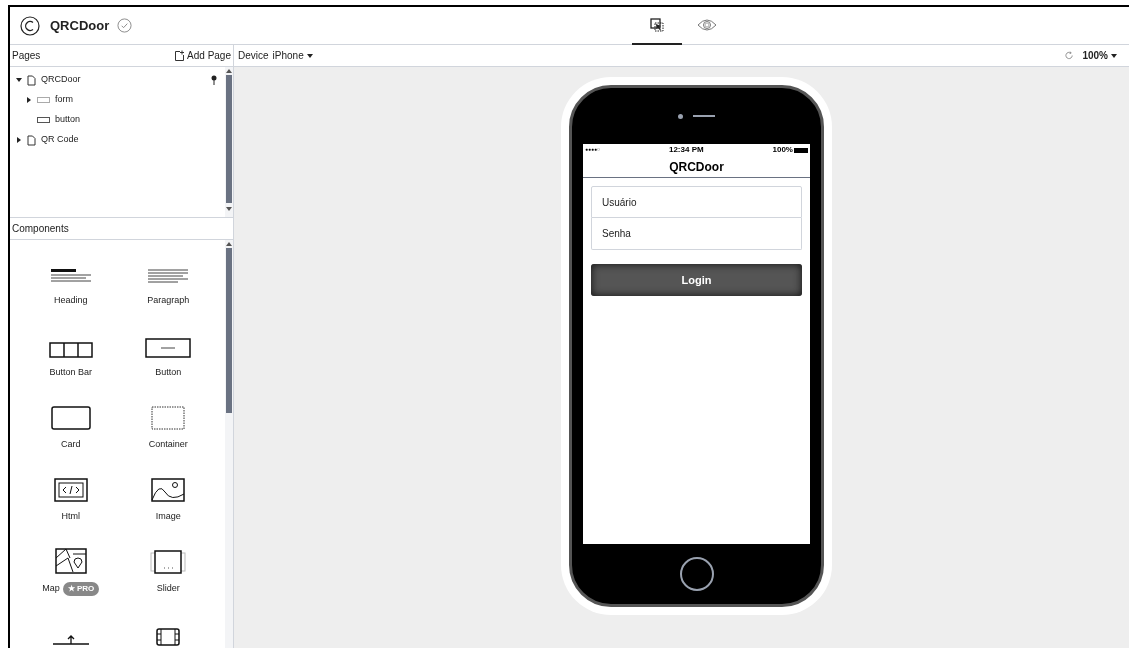 The height and width of the screenshot is (648, 1129). Describe the element at coordinates (40, 229) in the screenshot. I see `panel-title: Components` at that location.